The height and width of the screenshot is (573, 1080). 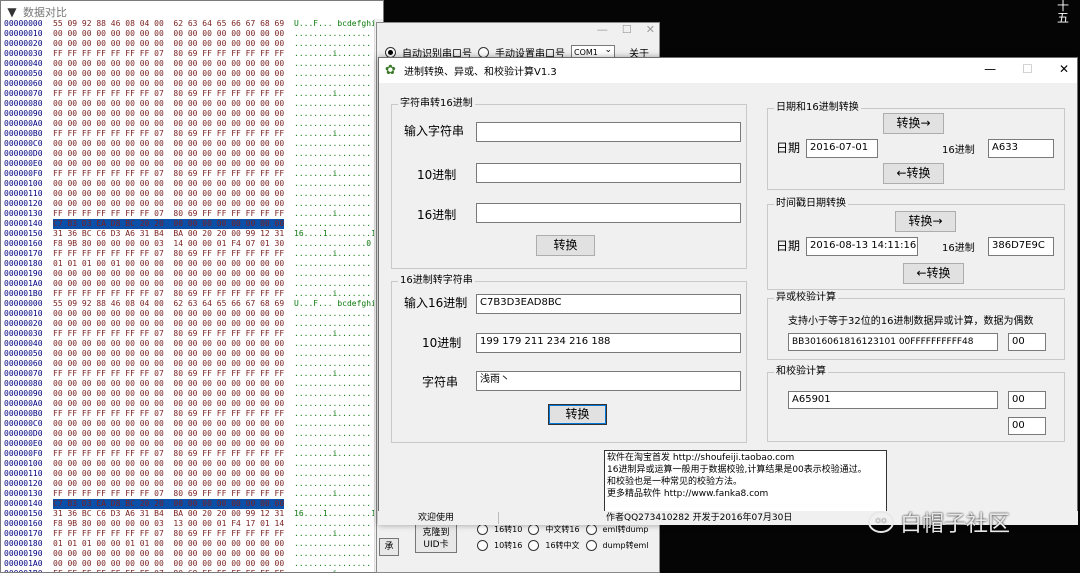 I want to click on hex-address: 000001A0, so click(x=23, y=283).